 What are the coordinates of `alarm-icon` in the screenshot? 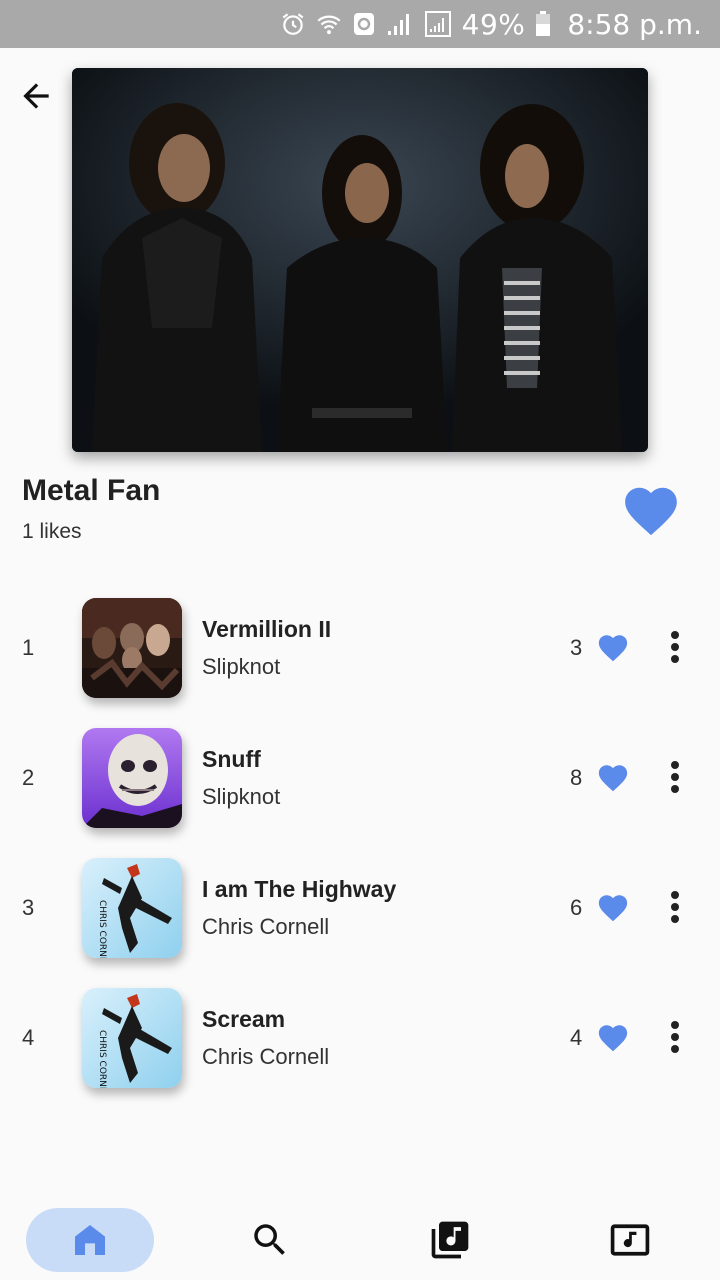 It's located at (293, 24).